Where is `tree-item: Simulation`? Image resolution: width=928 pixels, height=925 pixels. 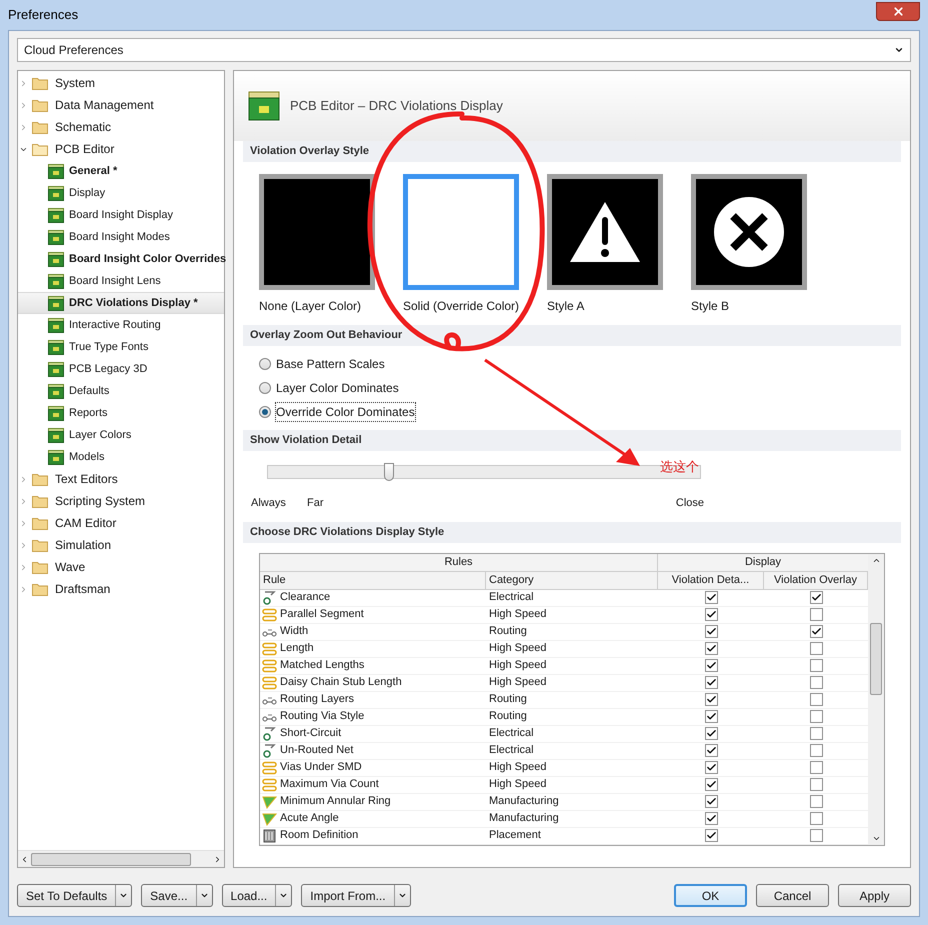
tree-item: Simulation is located at coordinates (83, 545).